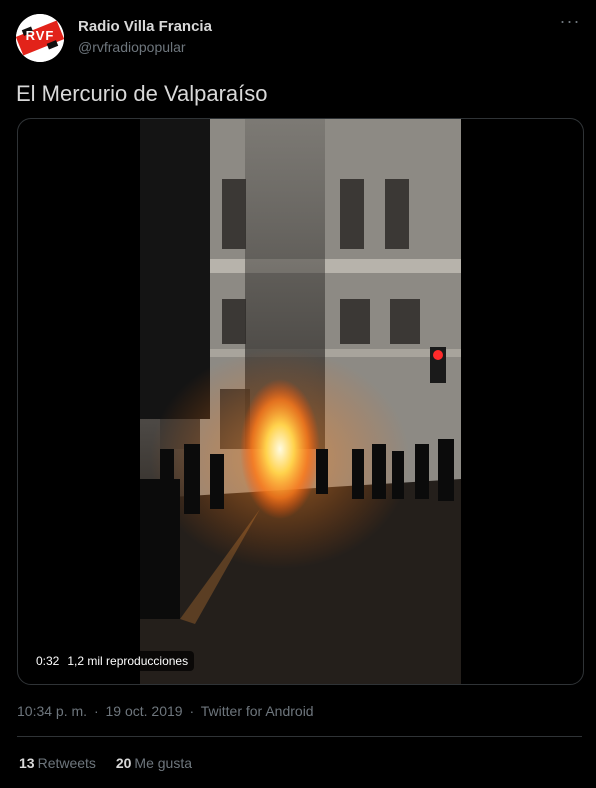 The width and height of the screenshot is (596, 788). I want to click on likes-label: Me gusta, so click(163, 763).